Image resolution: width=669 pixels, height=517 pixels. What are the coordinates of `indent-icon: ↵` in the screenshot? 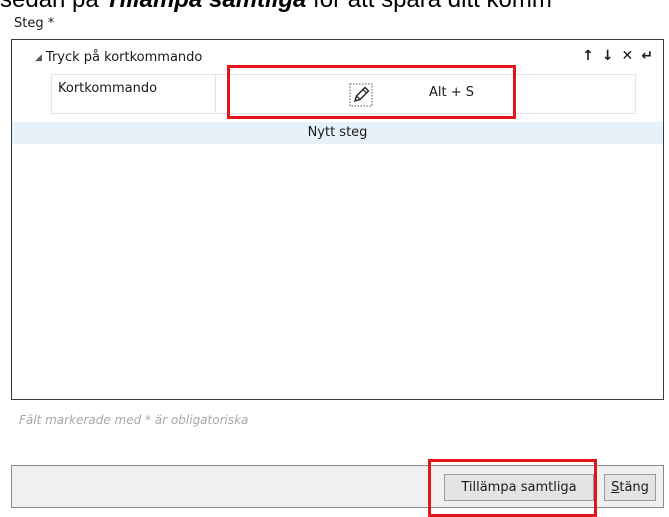 It's located at (647, 56).